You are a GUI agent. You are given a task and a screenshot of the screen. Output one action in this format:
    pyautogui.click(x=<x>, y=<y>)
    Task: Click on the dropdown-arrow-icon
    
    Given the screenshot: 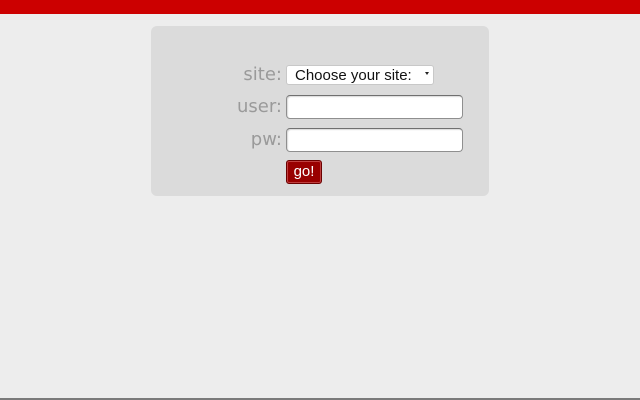 What is the action you would take?
    pyautogui.click(x=427, y=73)
    